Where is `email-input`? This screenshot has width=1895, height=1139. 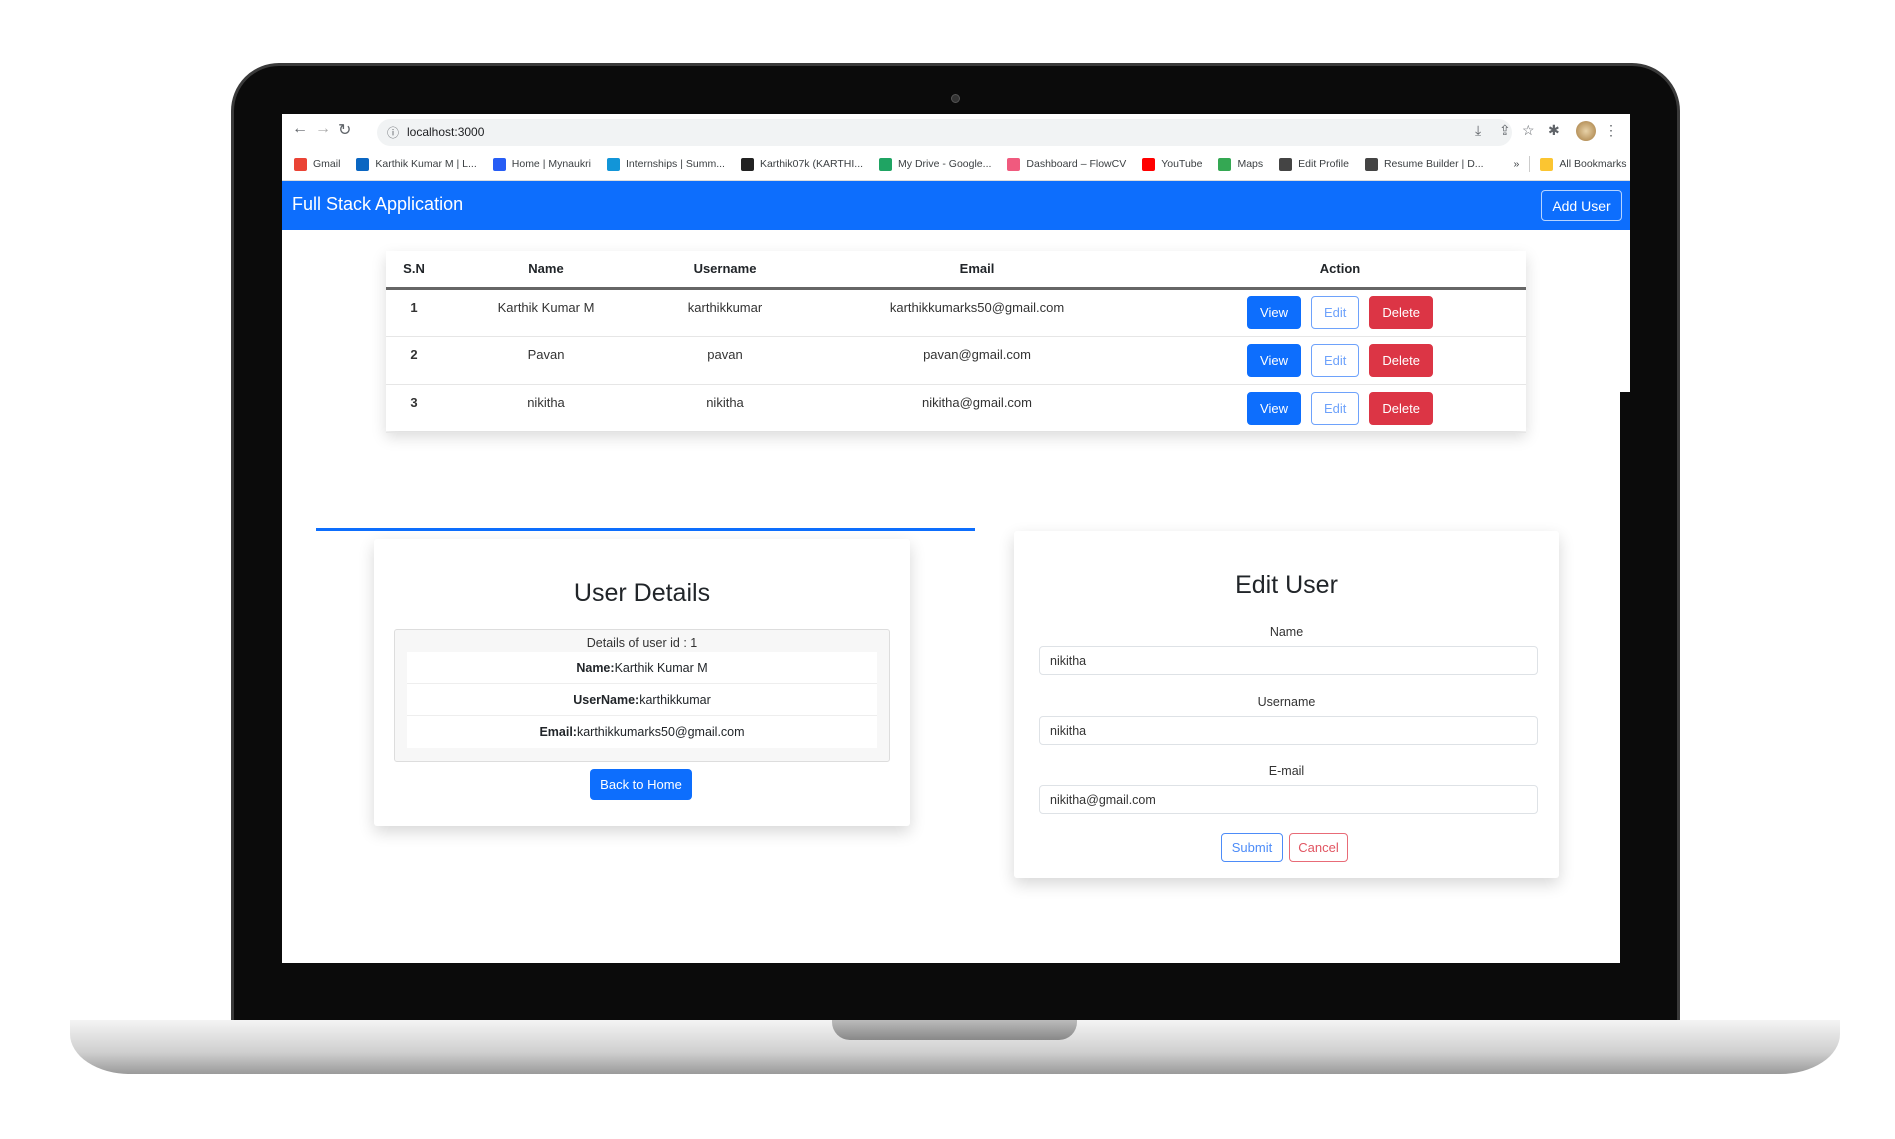
email-input is located at coordinates (1288, 799).